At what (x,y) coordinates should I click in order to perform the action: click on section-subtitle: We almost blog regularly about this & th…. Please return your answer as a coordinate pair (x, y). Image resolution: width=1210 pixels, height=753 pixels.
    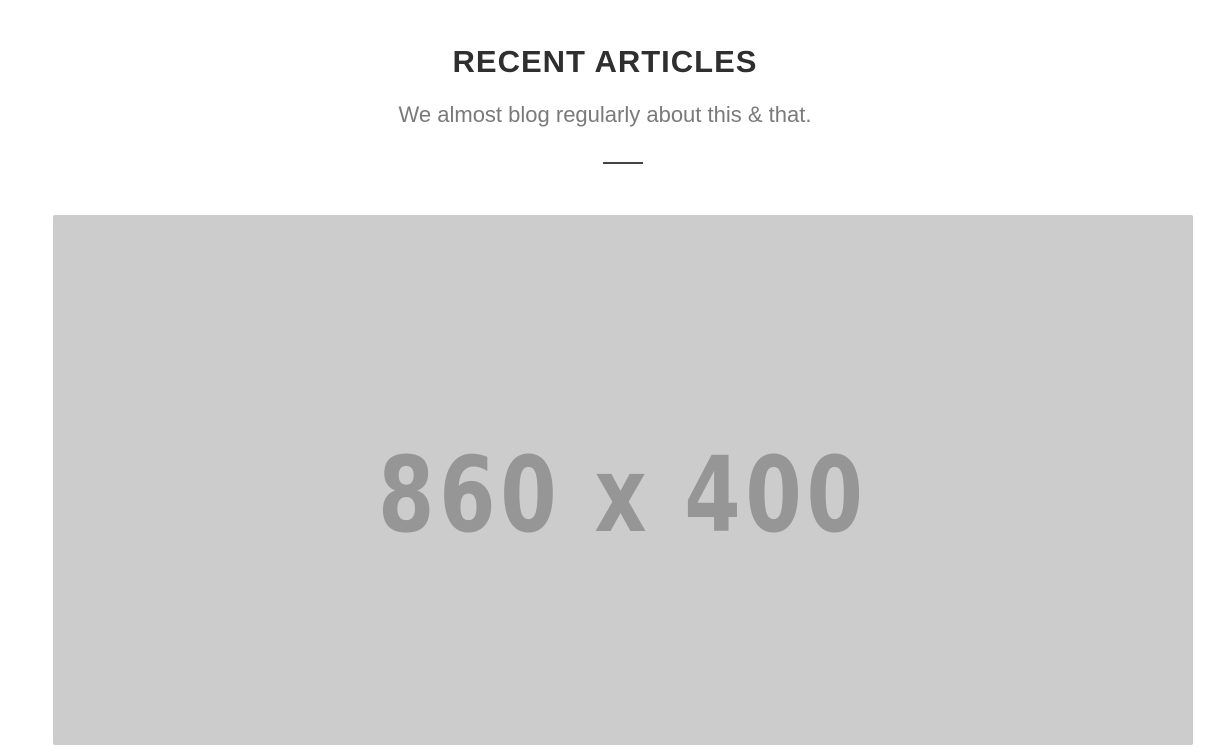
    Looking at the image, I should click on (605, 114).